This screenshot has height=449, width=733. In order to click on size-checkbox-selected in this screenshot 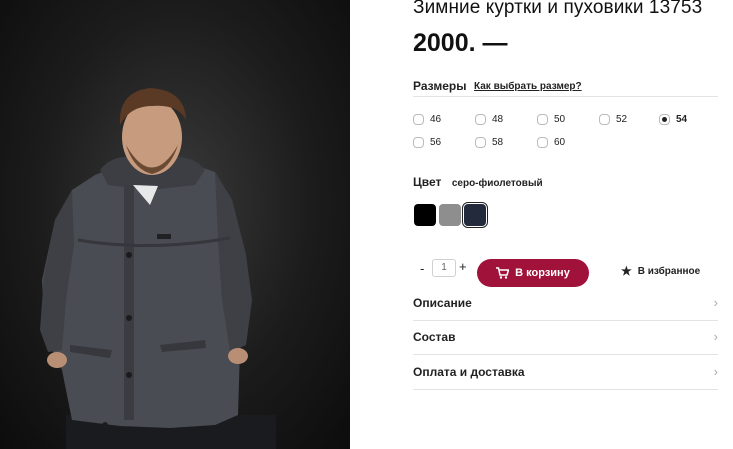, I will do `click(664, 119)`.